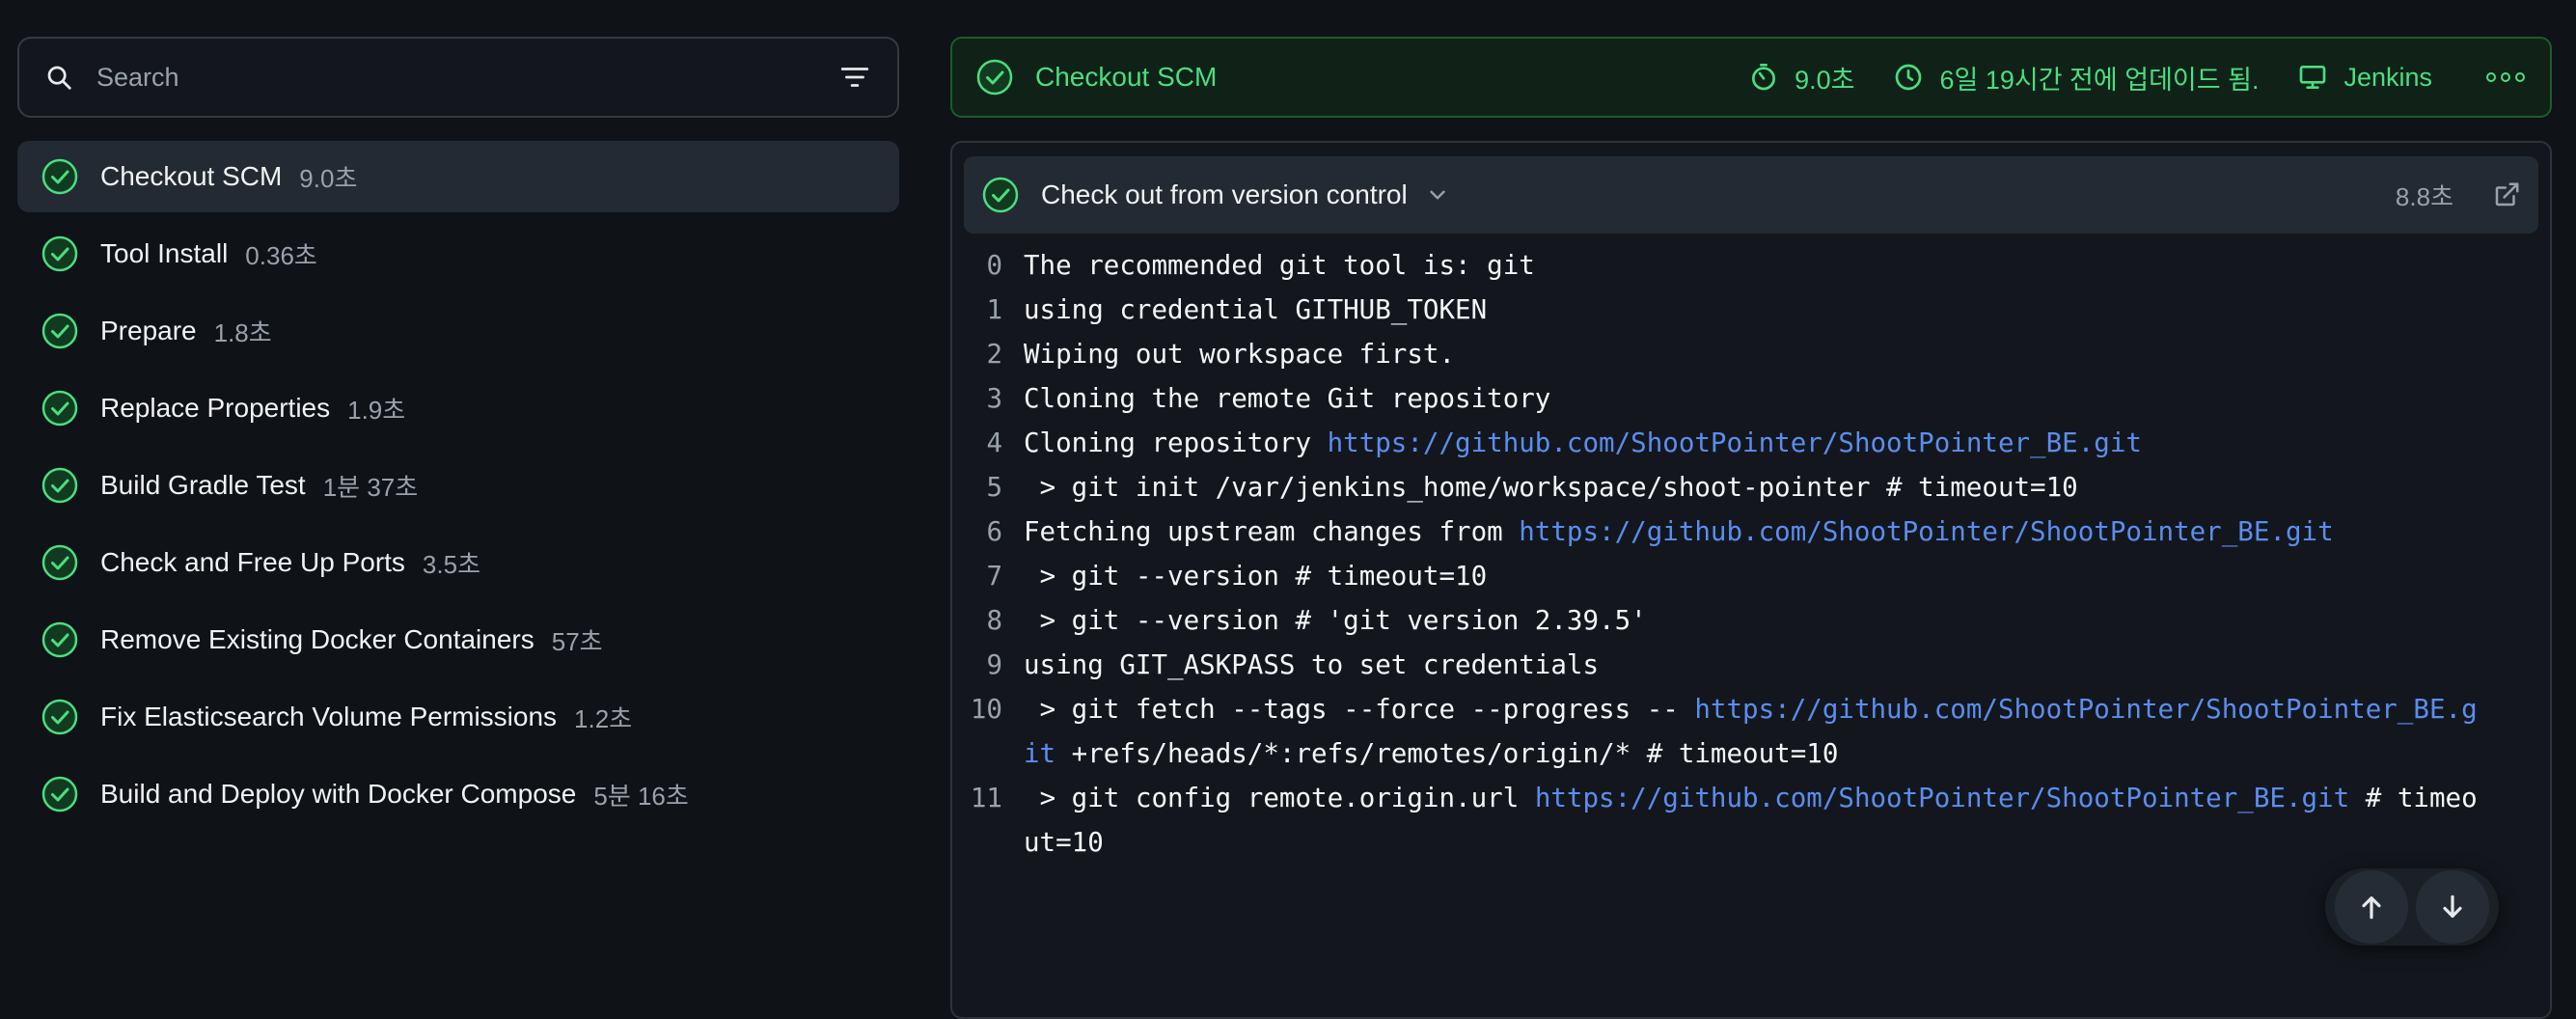 This screenshot has height=1019, width=2576. I want to click on line-number: 11, so click(986, 798).